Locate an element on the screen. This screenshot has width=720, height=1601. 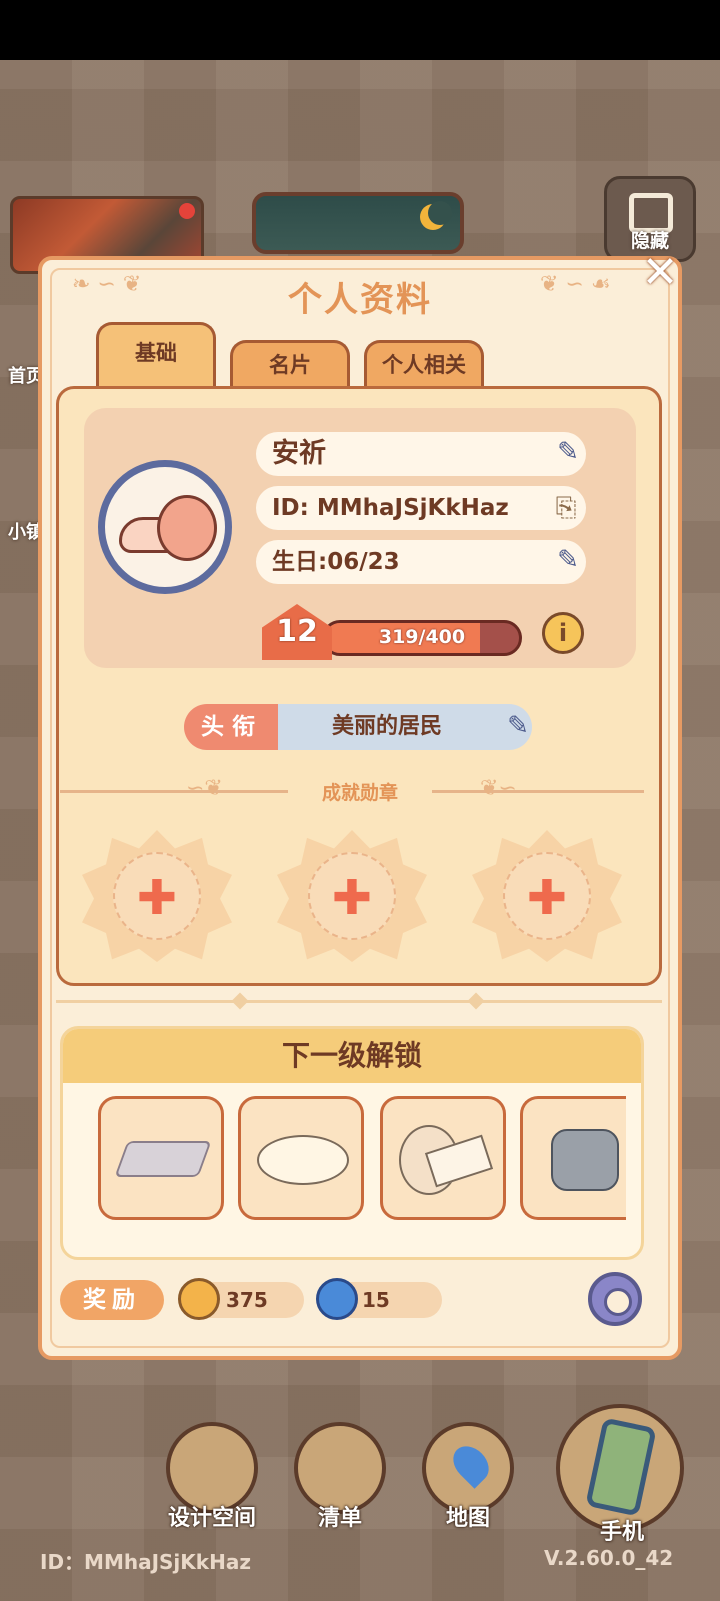
edit-title-icon: ✎ is located at coordinates (518, 726).